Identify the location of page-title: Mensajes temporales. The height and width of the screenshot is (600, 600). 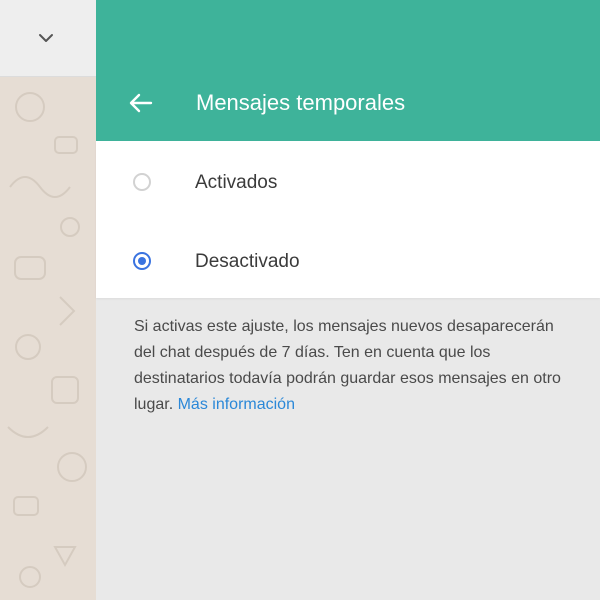
(301, 102).